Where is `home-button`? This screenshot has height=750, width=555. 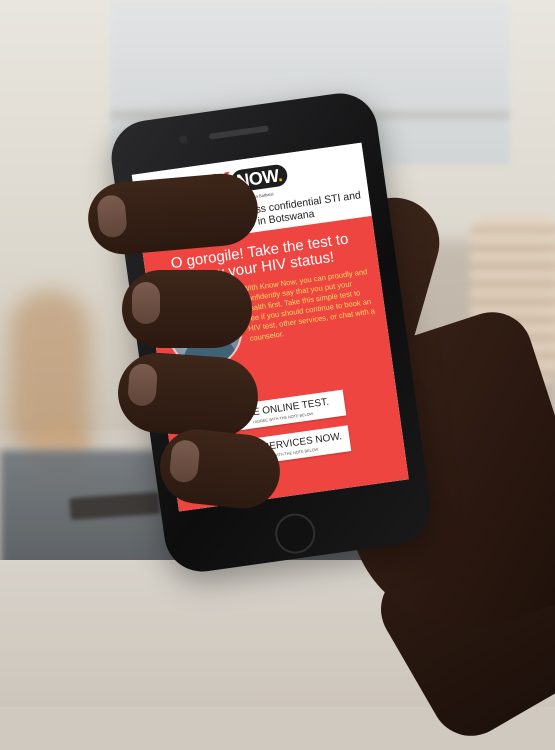
home-button is located at coordinates (295, 533).